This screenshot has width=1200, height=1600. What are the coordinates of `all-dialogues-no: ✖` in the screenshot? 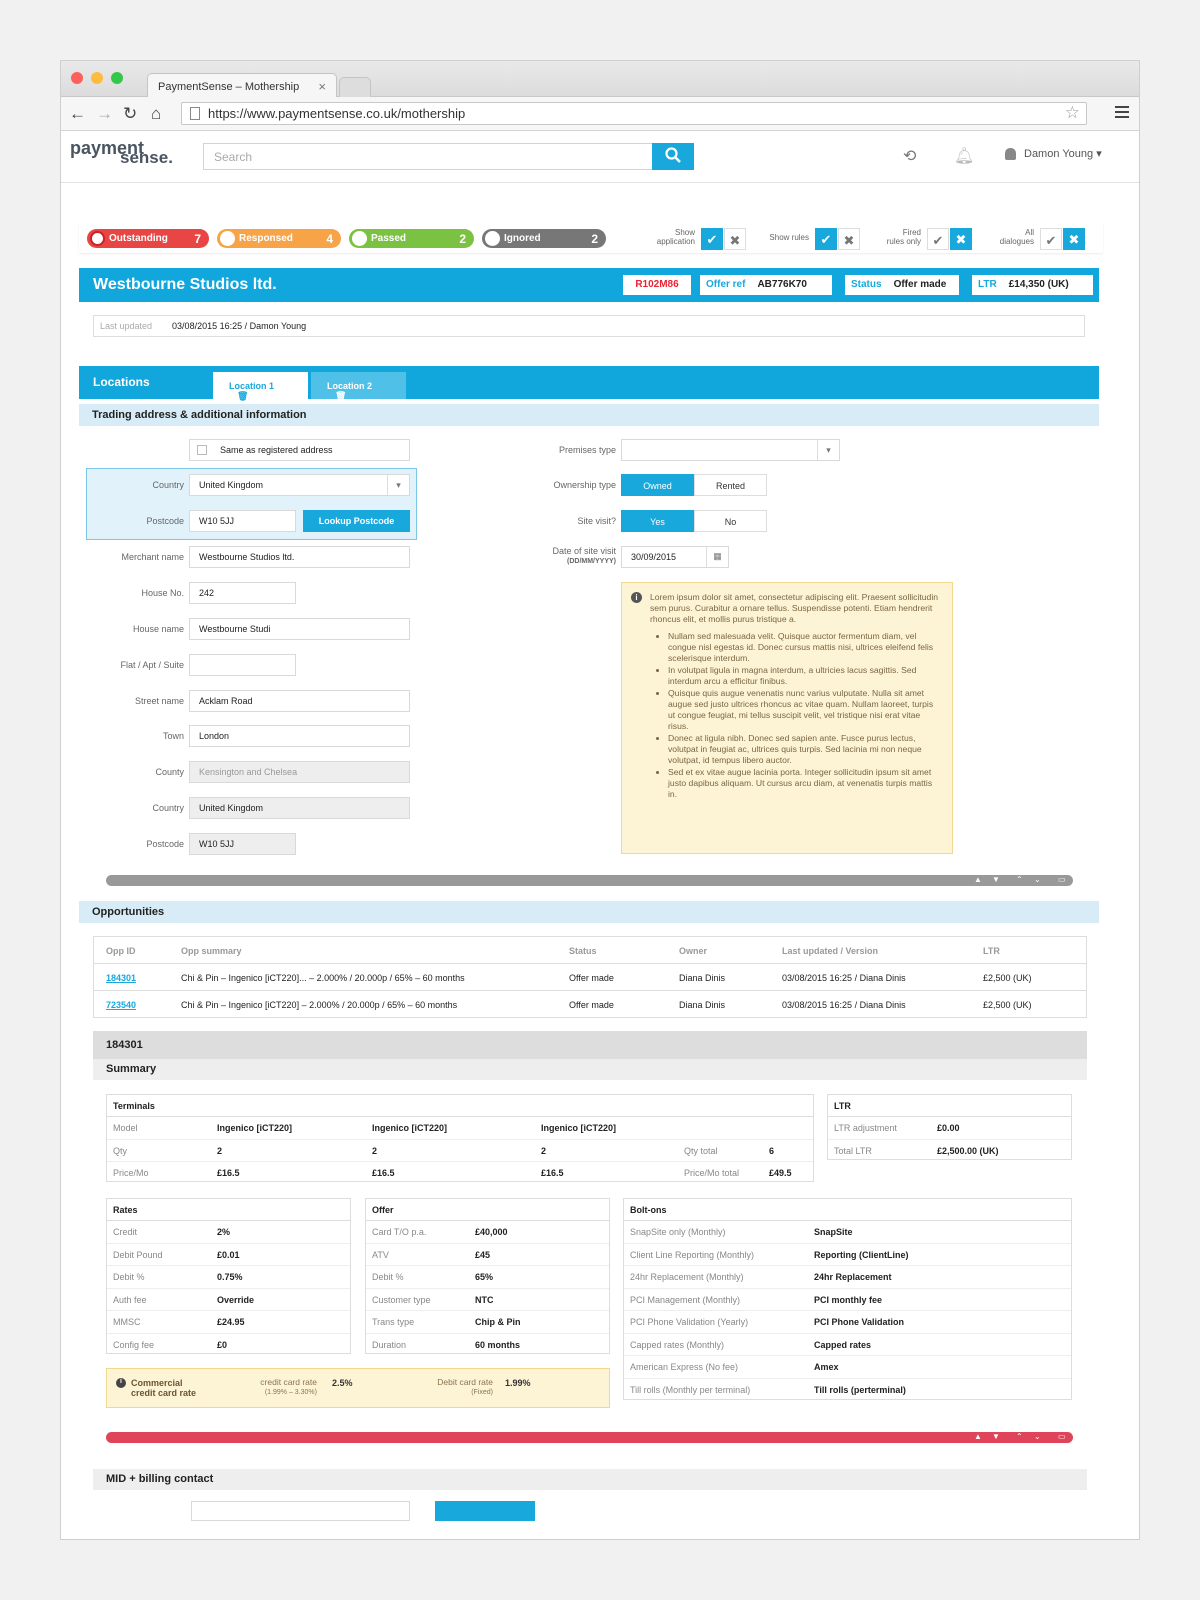 It's located at (1074, 239).